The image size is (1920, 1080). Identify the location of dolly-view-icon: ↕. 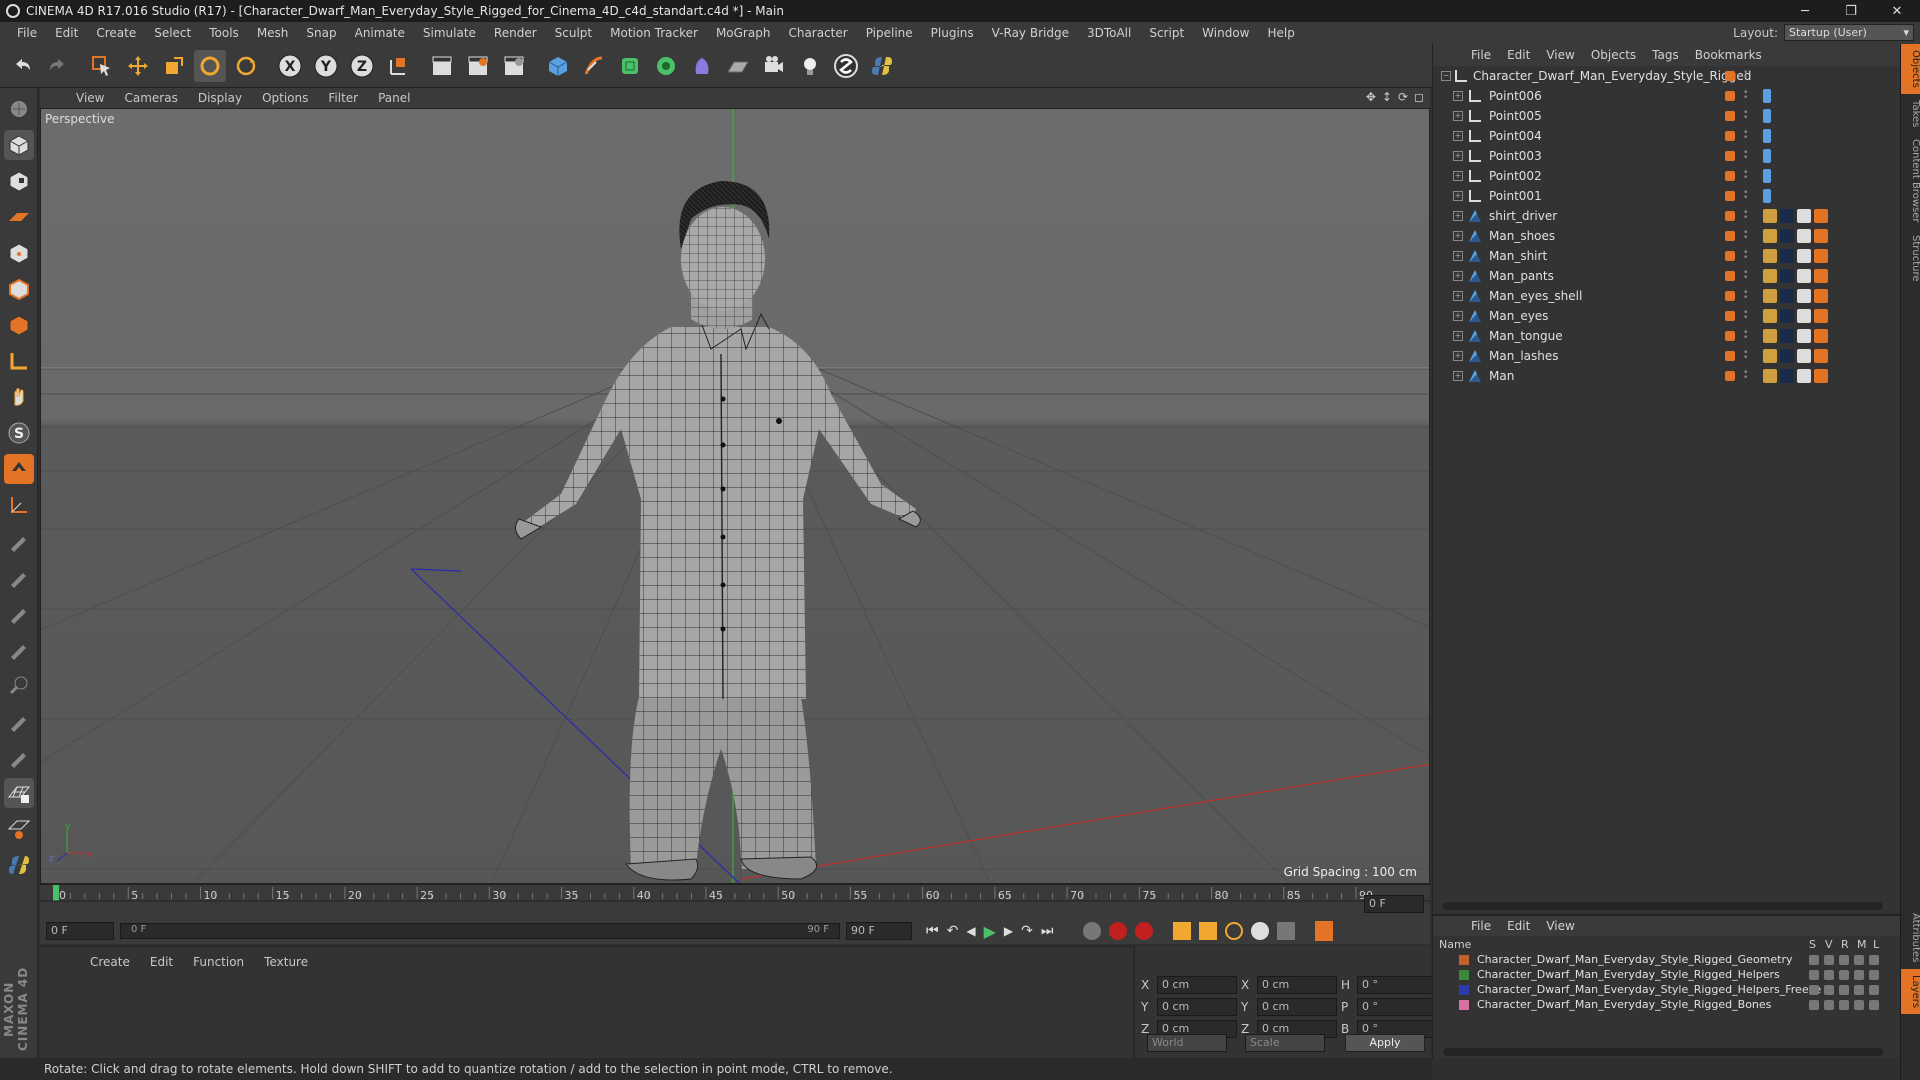
(1387, 97).